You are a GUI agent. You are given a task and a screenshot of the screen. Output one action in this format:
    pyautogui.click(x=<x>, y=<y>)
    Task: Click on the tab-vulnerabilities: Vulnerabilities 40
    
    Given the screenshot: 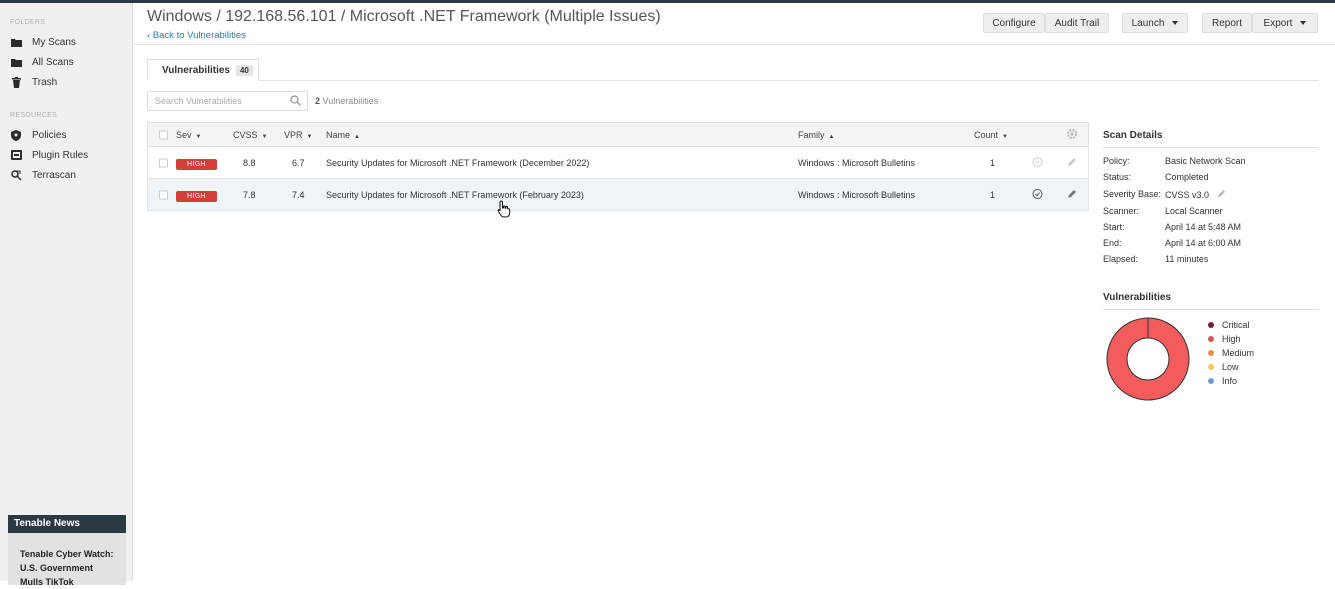 What is the action you would take?
    pyautogui.click(x=203, y=70)
    